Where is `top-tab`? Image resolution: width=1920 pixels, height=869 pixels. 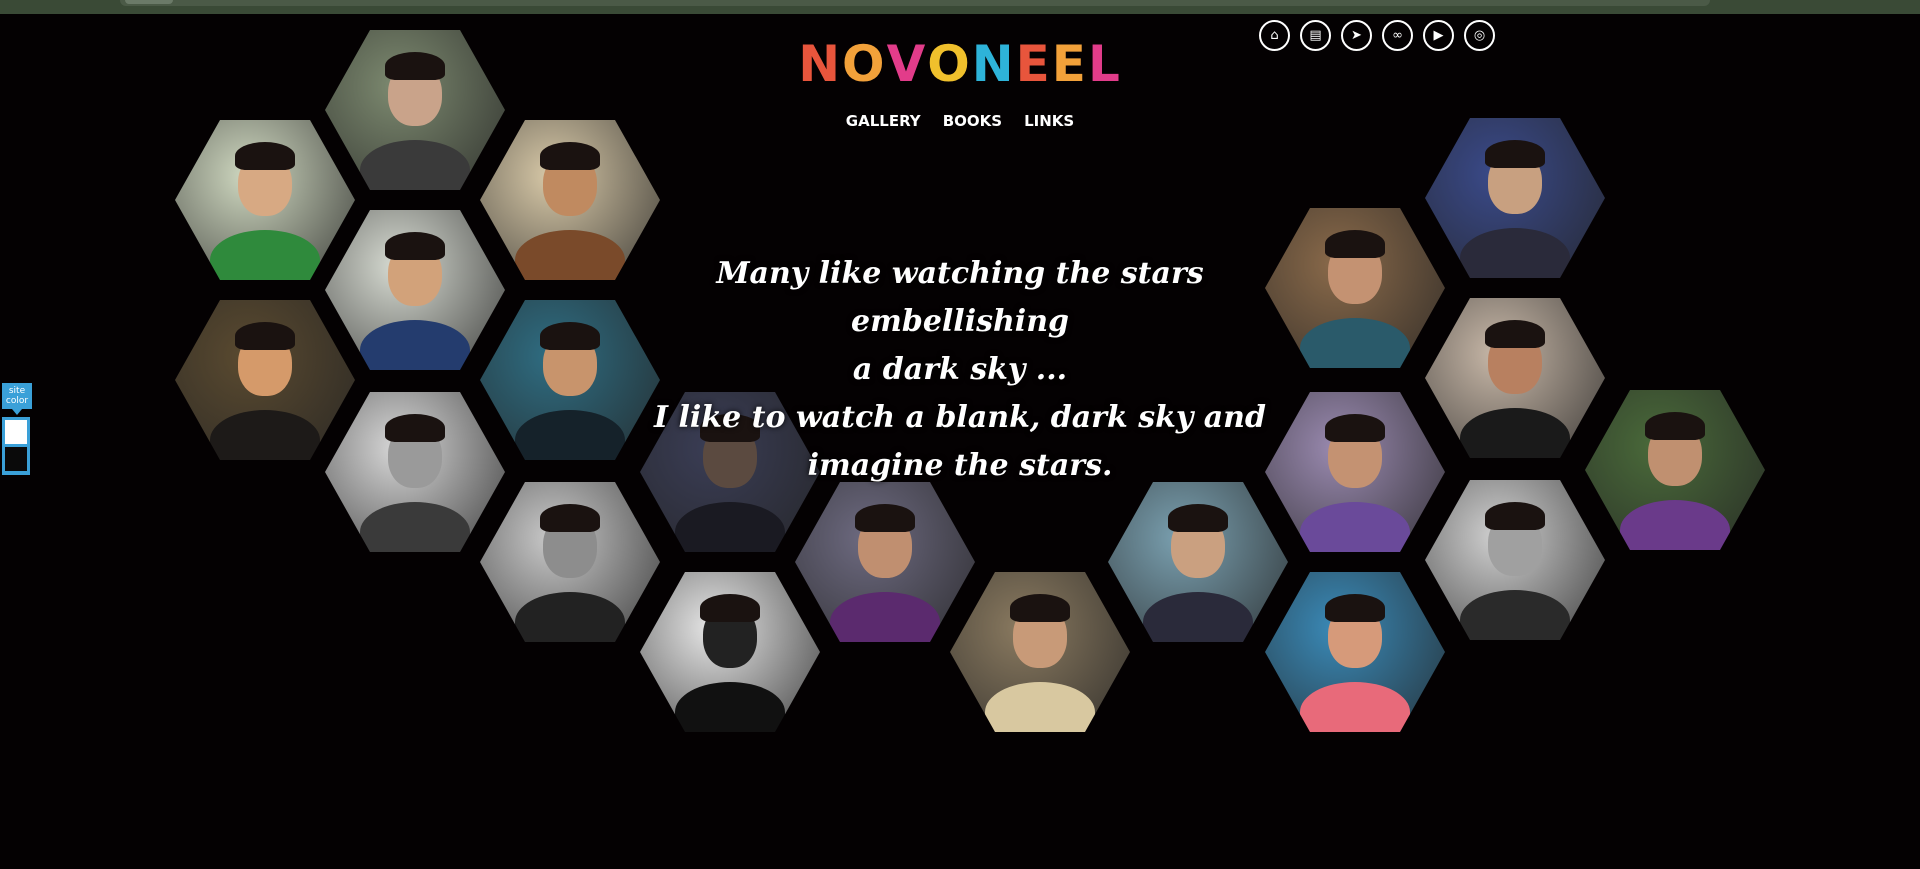
top-tab is located at coordinates (149, 2).